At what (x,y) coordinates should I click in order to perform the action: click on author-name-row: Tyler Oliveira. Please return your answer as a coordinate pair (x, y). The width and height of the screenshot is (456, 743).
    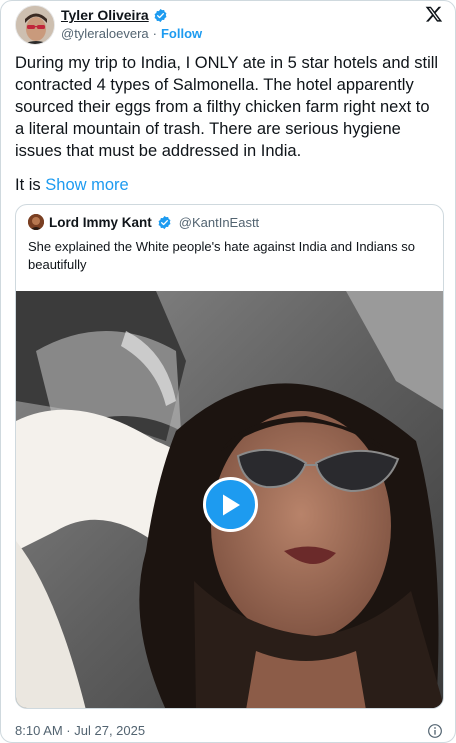
    Looking at the image, I should click on (114, 15).